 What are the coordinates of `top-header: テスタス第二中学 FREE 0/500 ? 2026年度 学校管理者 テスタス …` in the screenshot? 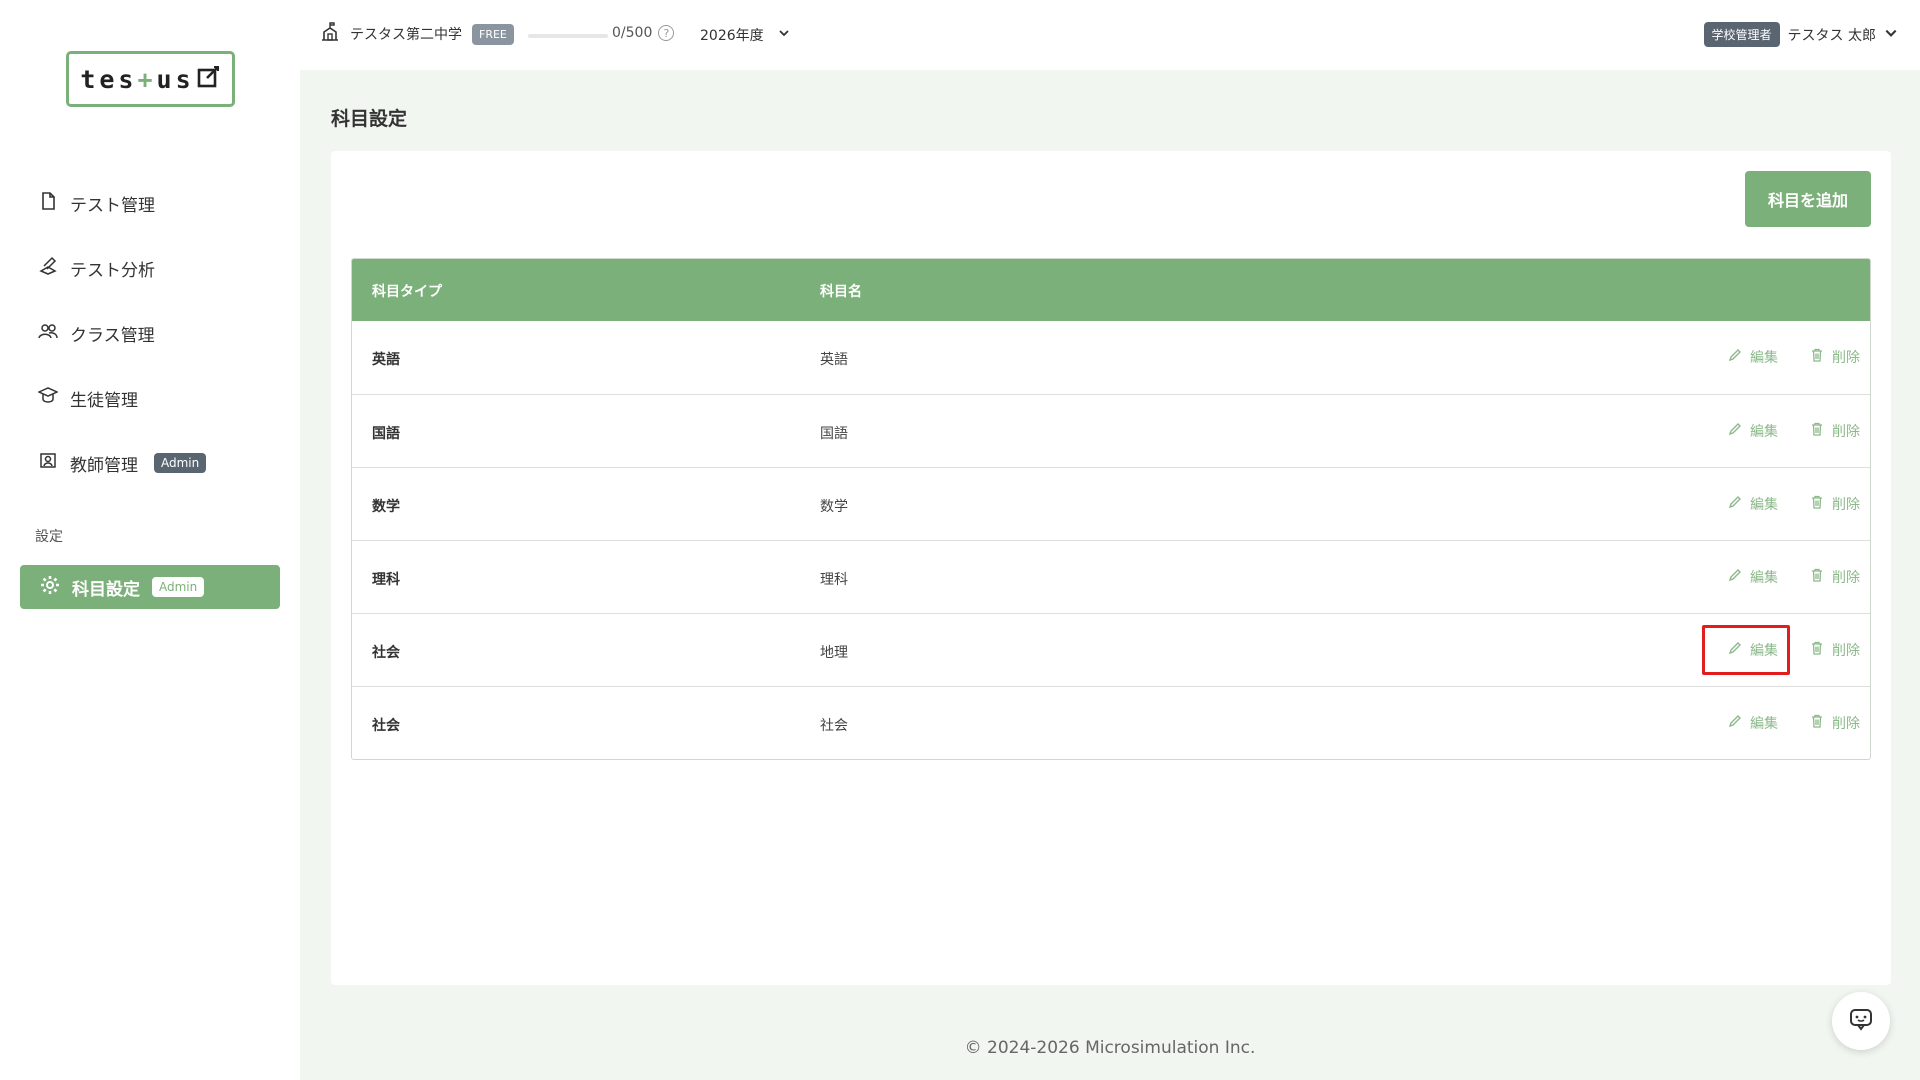 It's located at (1110, 35).